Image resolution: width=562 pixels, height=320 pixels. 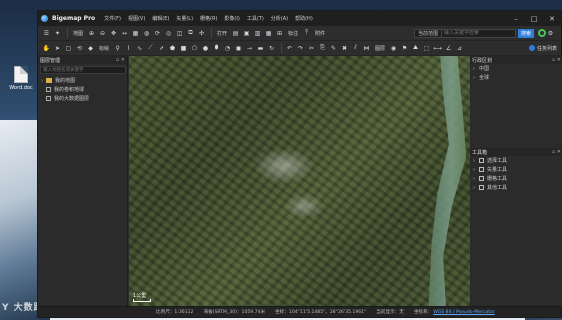 I want to click on marker-icon: ⚲, so click(x=117, y=48).